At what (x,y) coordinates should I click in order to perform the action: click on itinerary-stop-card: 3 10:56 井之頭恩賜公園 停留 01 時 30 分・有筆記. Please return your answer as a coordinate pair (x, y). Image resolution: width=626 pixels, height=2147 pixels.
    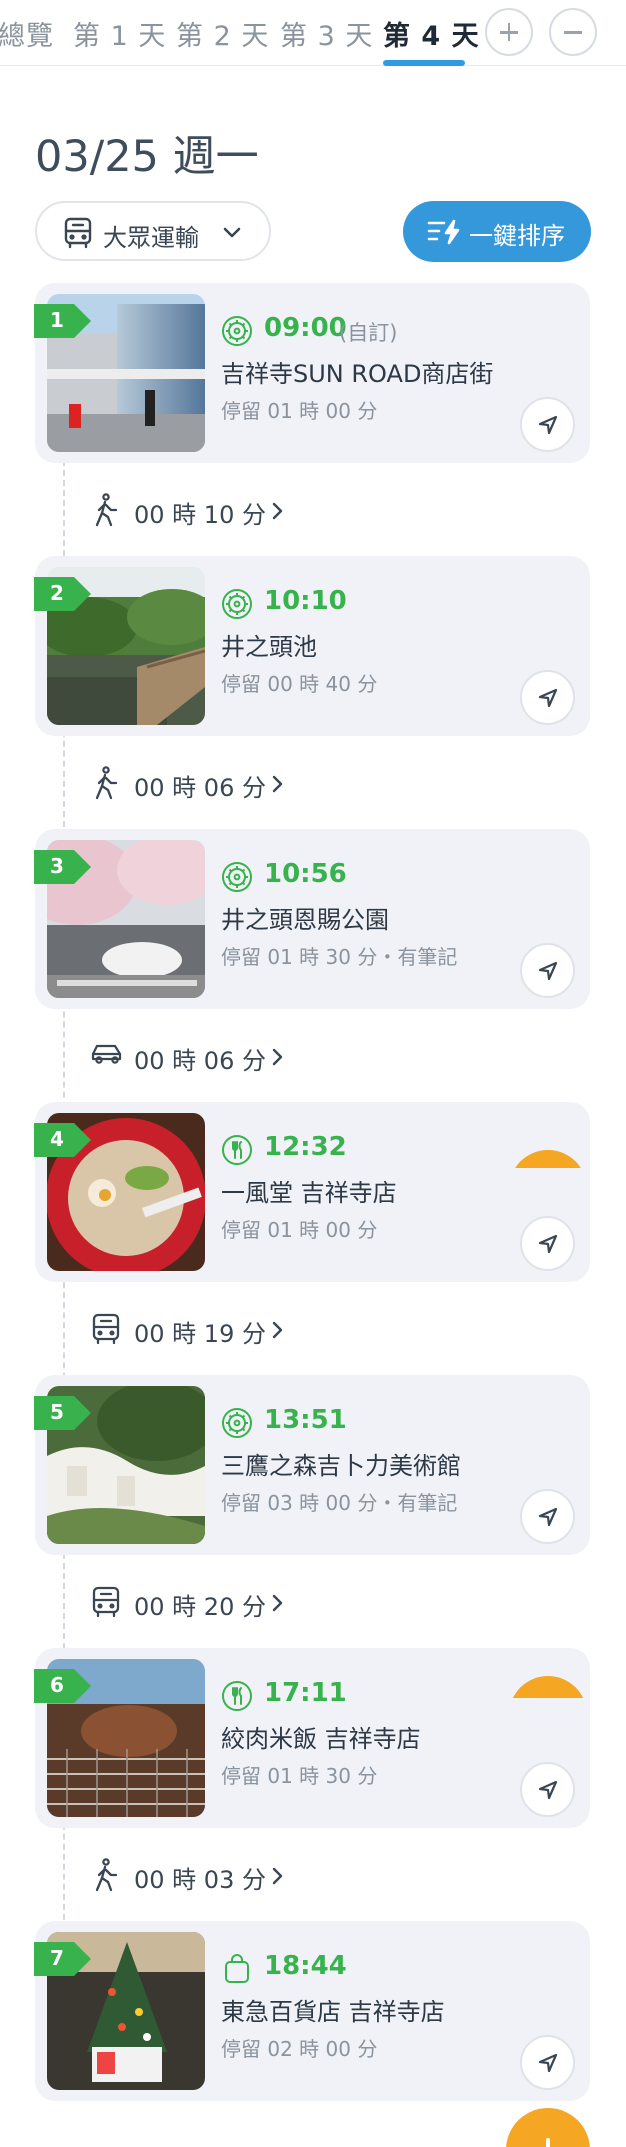
    Looking at the image, I should click on (312, 919).